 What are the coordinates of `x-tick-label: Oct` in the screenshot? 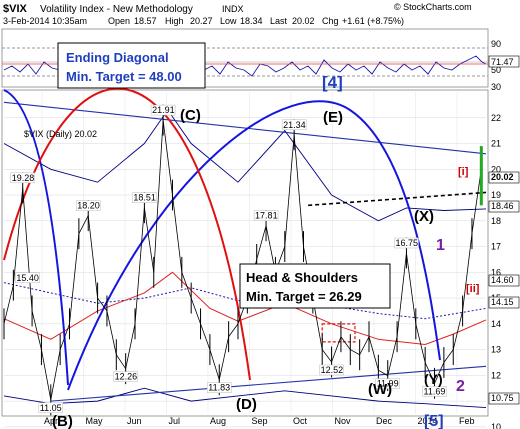 It's located at (300, 421).